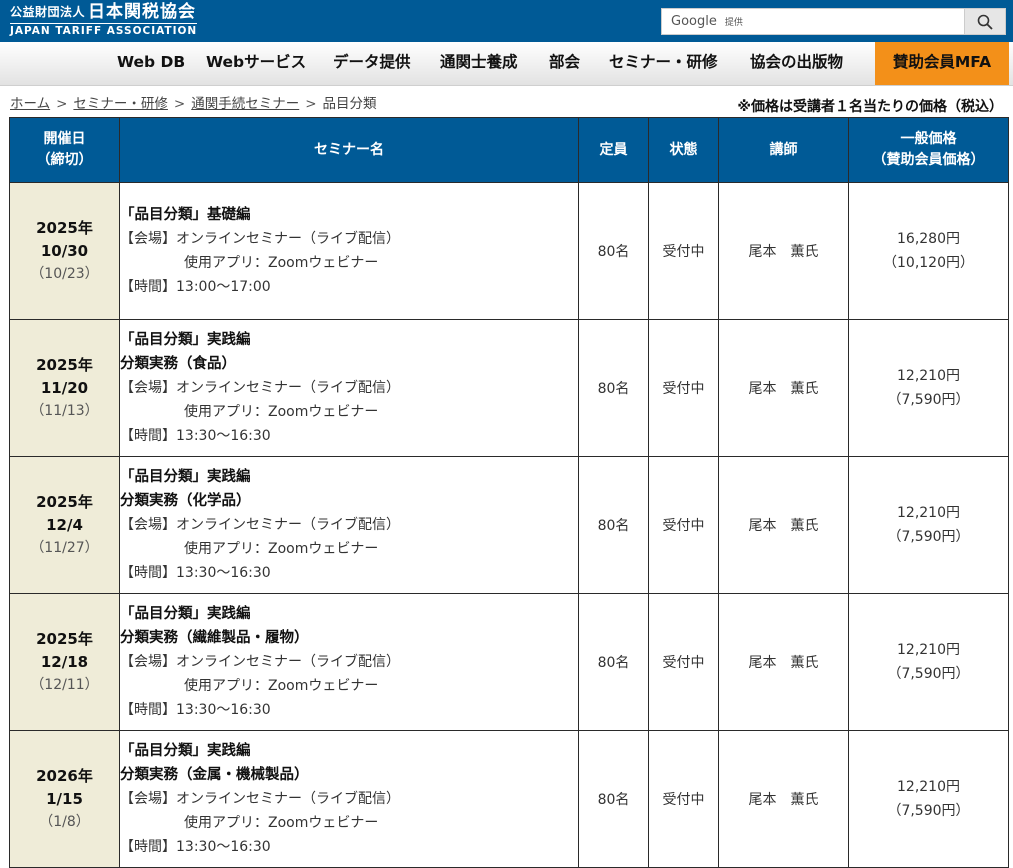 The width and height of the screenshot is (1013, 868). Describe the element at coordinates (178, 364) in the screenshot. I see `seminar-subtitle: 分類実務（食品）` at that location.